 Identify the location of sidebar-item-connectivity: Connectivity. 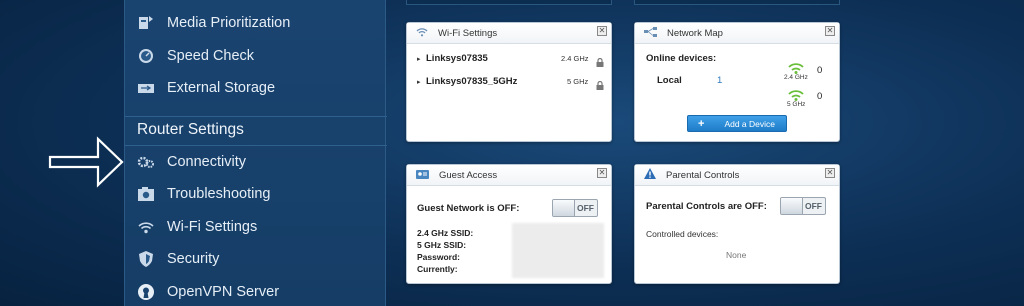
(256, 162).